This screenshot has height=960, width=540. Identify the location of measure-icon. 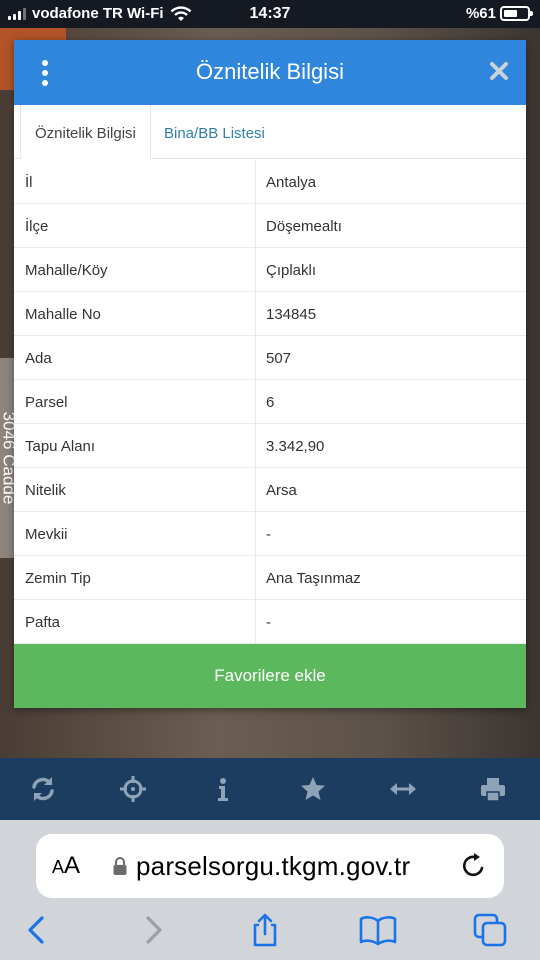
(403, 789).